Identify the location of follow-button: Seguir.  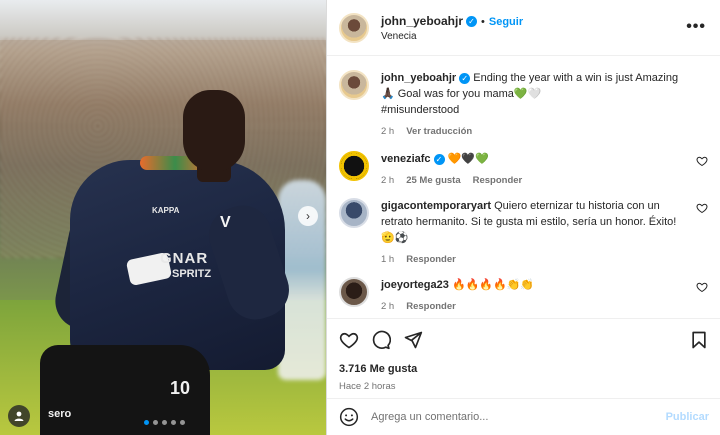
(506, 22).